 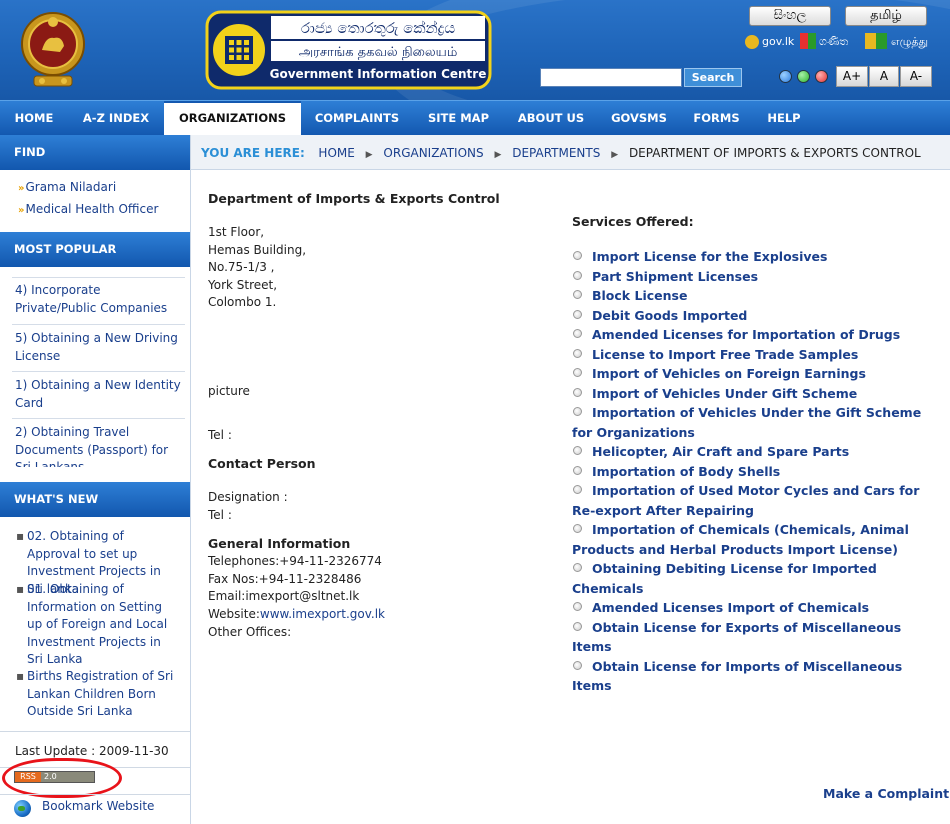 I want to click on website-label: Website:, so click(x=234, y=614).